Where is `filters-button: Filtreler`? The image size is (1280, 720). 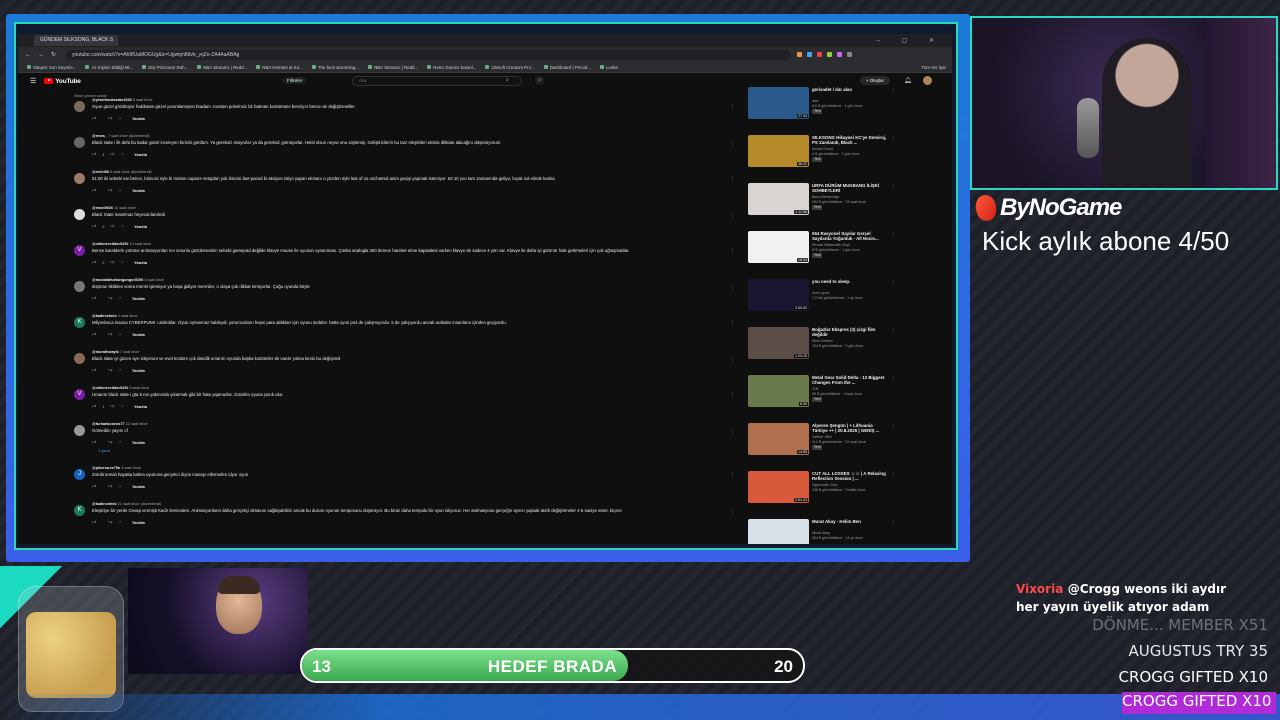
filters-button: Filtreler is located at coordinates (295, 80).